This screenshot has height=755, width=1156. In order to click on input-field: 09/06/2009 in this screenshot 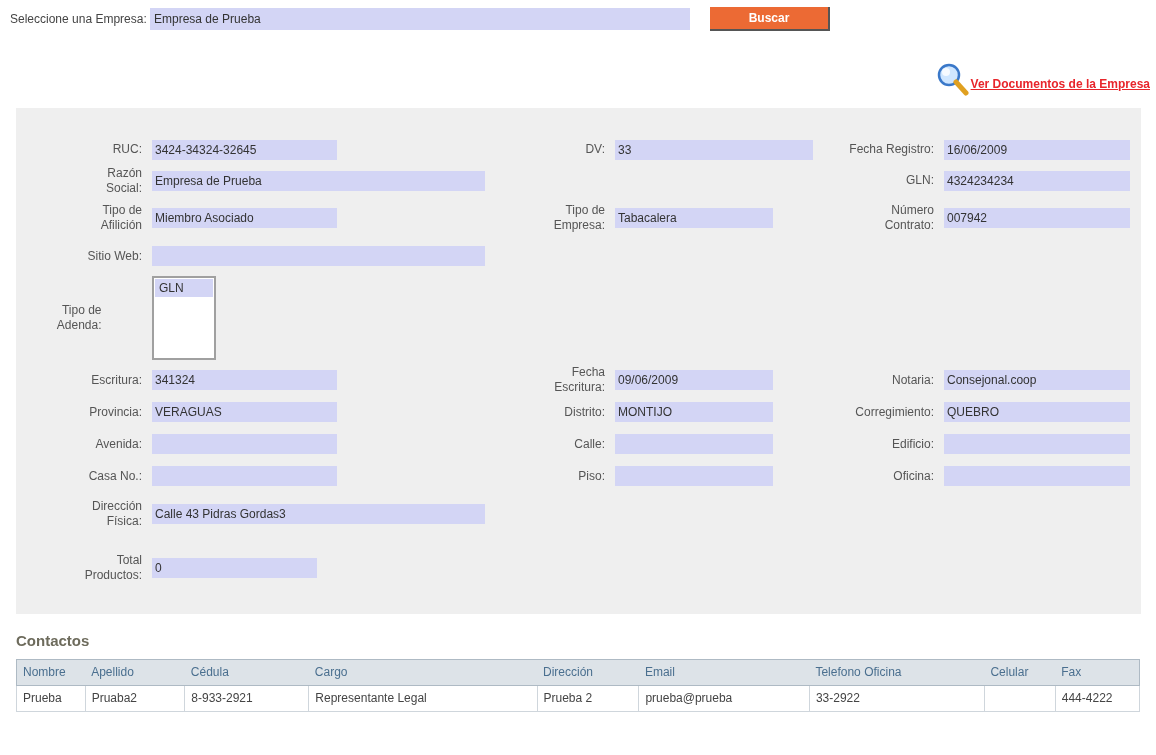, I will do `click(694, 380)`.